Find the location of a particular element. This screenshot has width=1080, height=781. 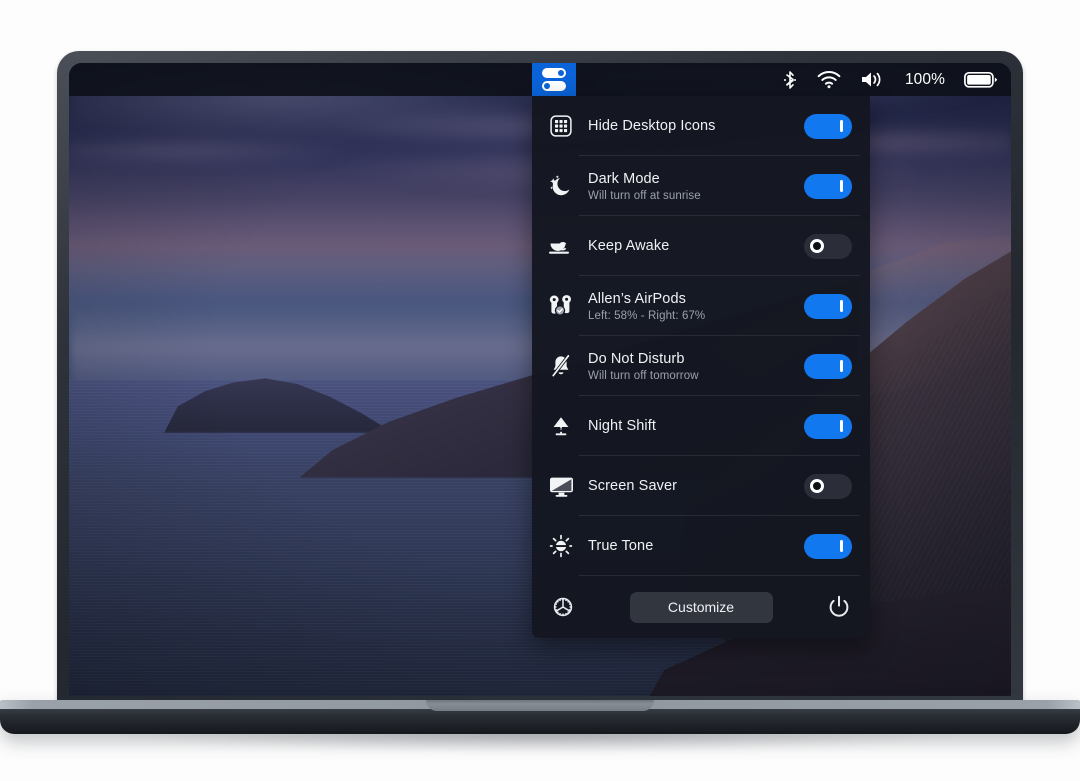

row-title: True Tone is located at coordinates (621, 546).